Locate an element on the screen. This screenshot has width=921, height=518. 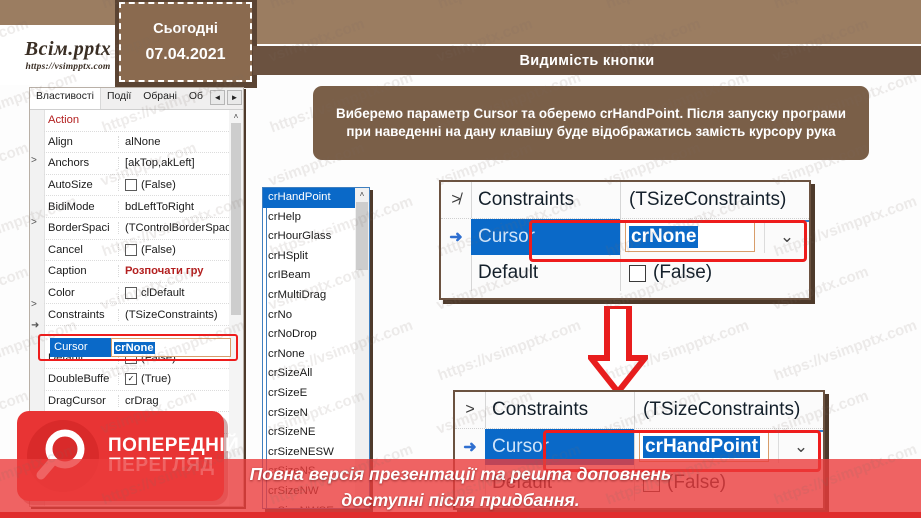
grid-after-row-constraints: > Constraints (TSizeConstraints) is located at coordinates (639, 410).